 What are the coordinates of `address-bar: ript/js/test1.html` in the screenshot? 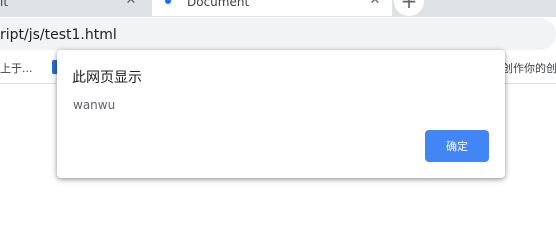 It's located at (278, 34).